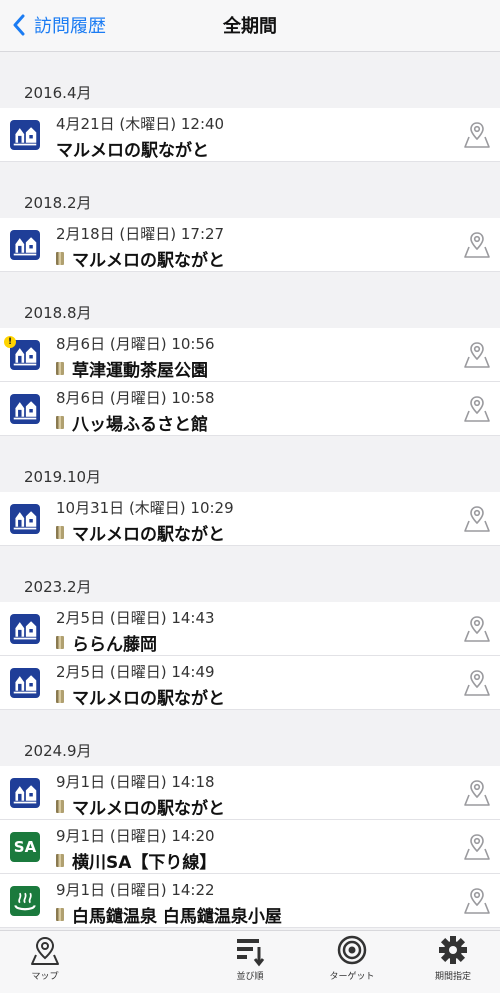  I want to click on visit-row: 9月1日 (日曜日) 14:22 白馬鑓温泉 白馬鑓温泉小屋, so click(250, 901).